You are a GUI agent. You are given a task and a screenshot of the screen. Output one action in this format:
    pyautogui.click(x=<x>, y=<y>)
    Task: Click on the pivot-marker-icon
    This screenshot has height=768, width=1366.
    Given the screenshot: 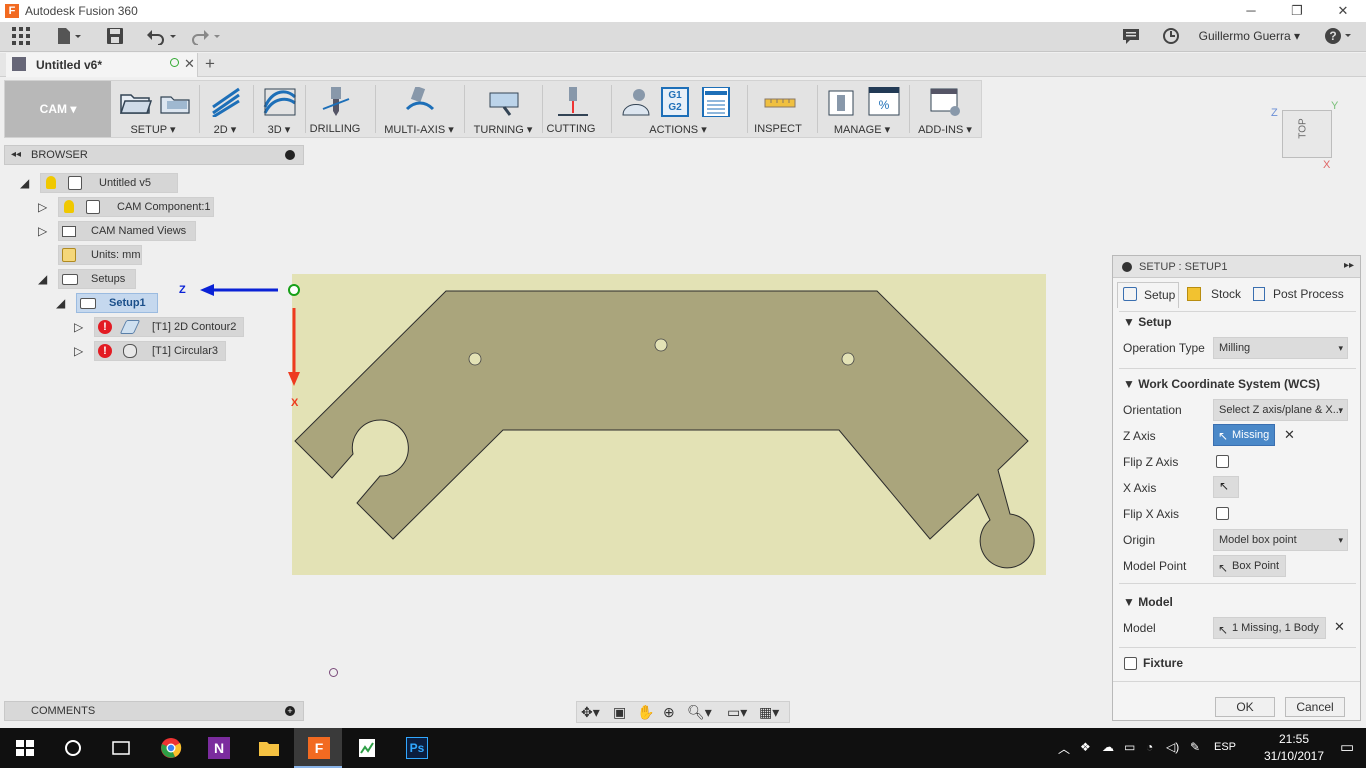 What is the action you would take?
    pyautogui.click(x=333, y=672)
    